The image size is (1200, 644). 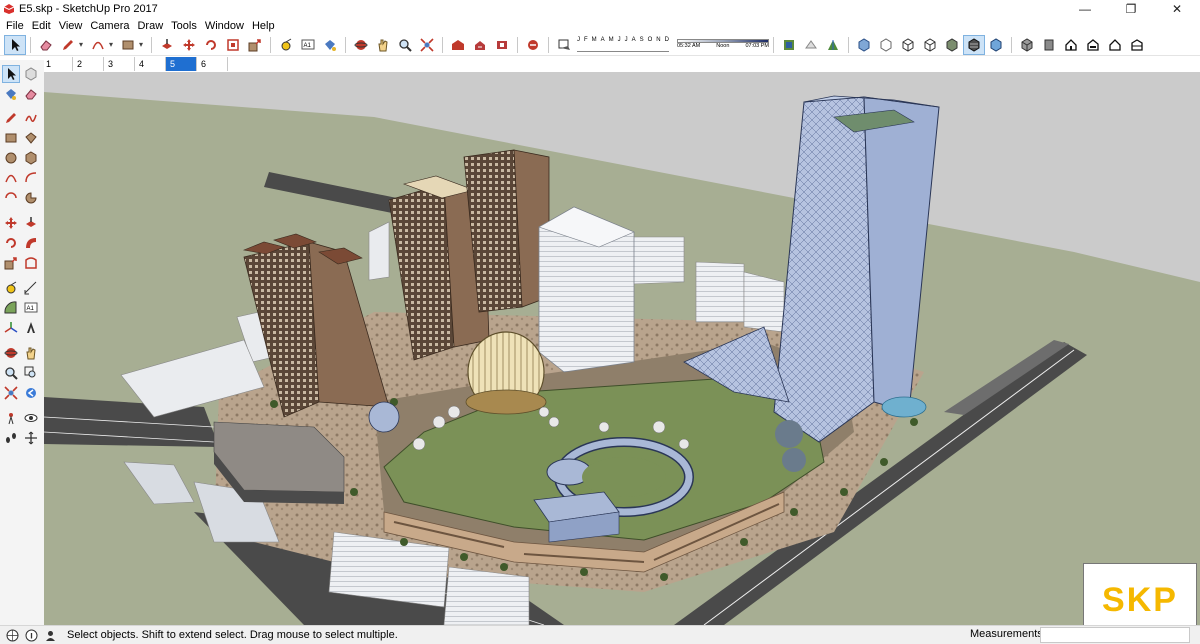 I want to click on maximize-button: ❐, so click(x=1131, y=9).